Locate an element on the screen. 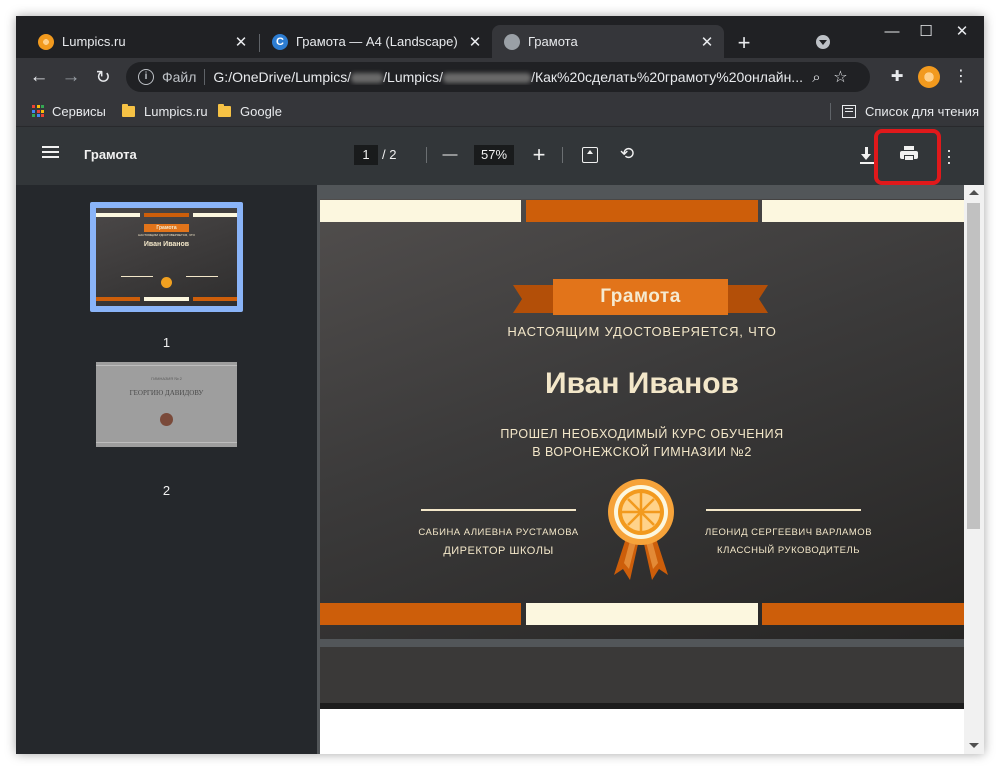  tab-search-icon is located at coordinates (823, 42).